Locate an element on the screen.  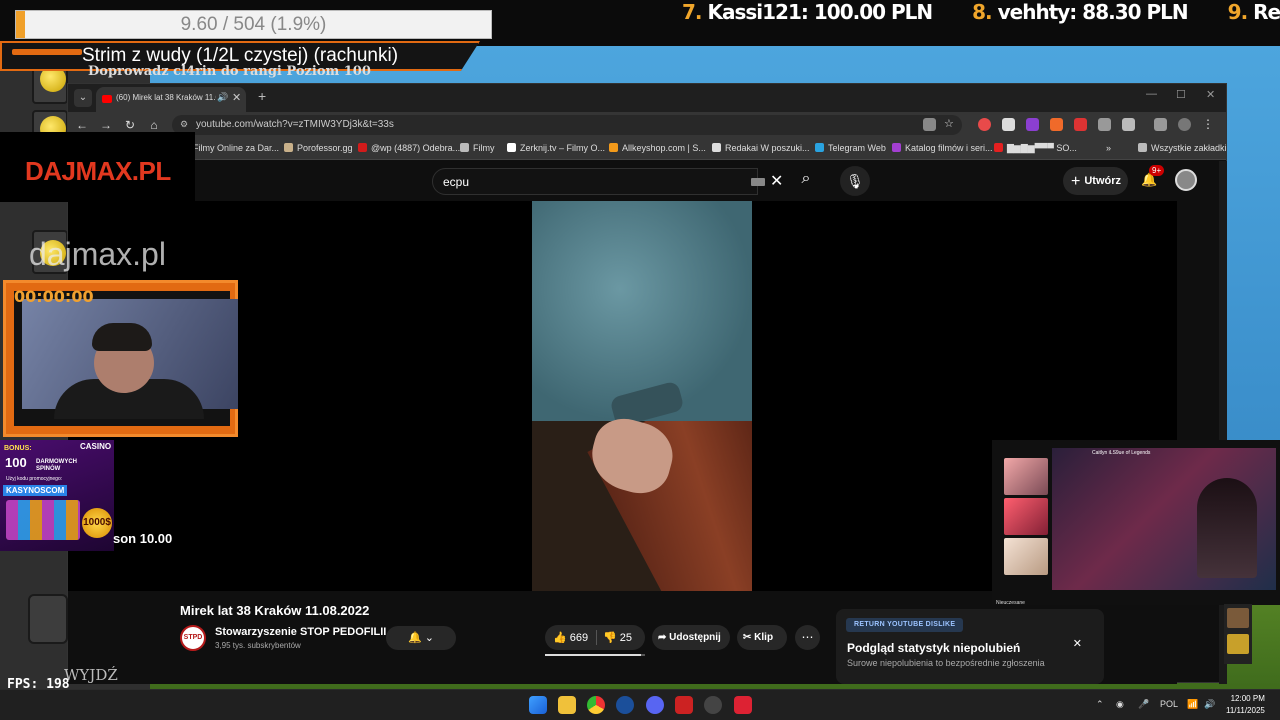
wifi-icon: 📶 is located at coordinates (1192, 704).